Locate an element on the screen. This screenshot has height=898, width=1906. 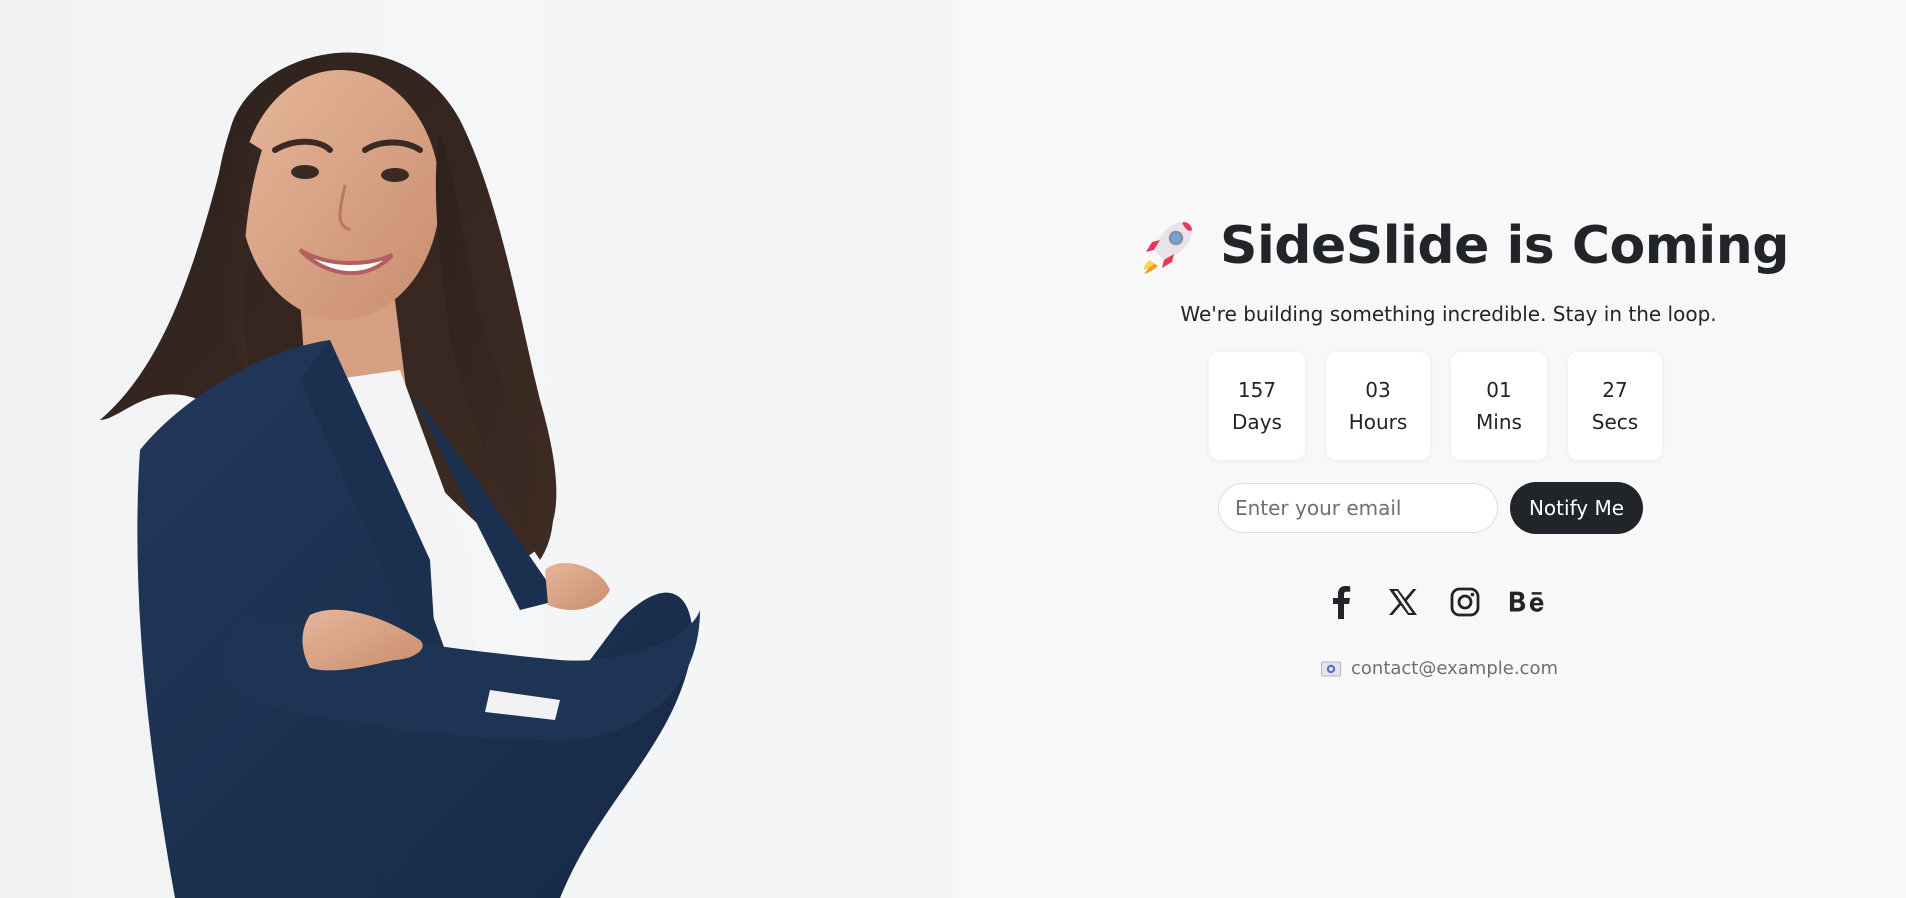
email-input is located at coordinates (1357, 508).